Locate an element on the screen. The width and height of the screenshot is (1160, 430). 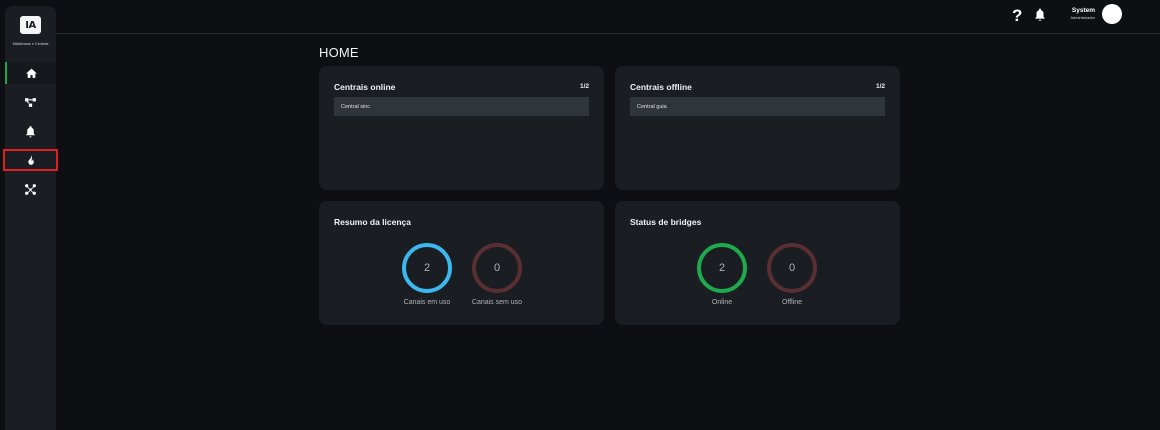
card-centrais-online: Centrais online 1/2 Central sinc is located at coordinates (461, 128).